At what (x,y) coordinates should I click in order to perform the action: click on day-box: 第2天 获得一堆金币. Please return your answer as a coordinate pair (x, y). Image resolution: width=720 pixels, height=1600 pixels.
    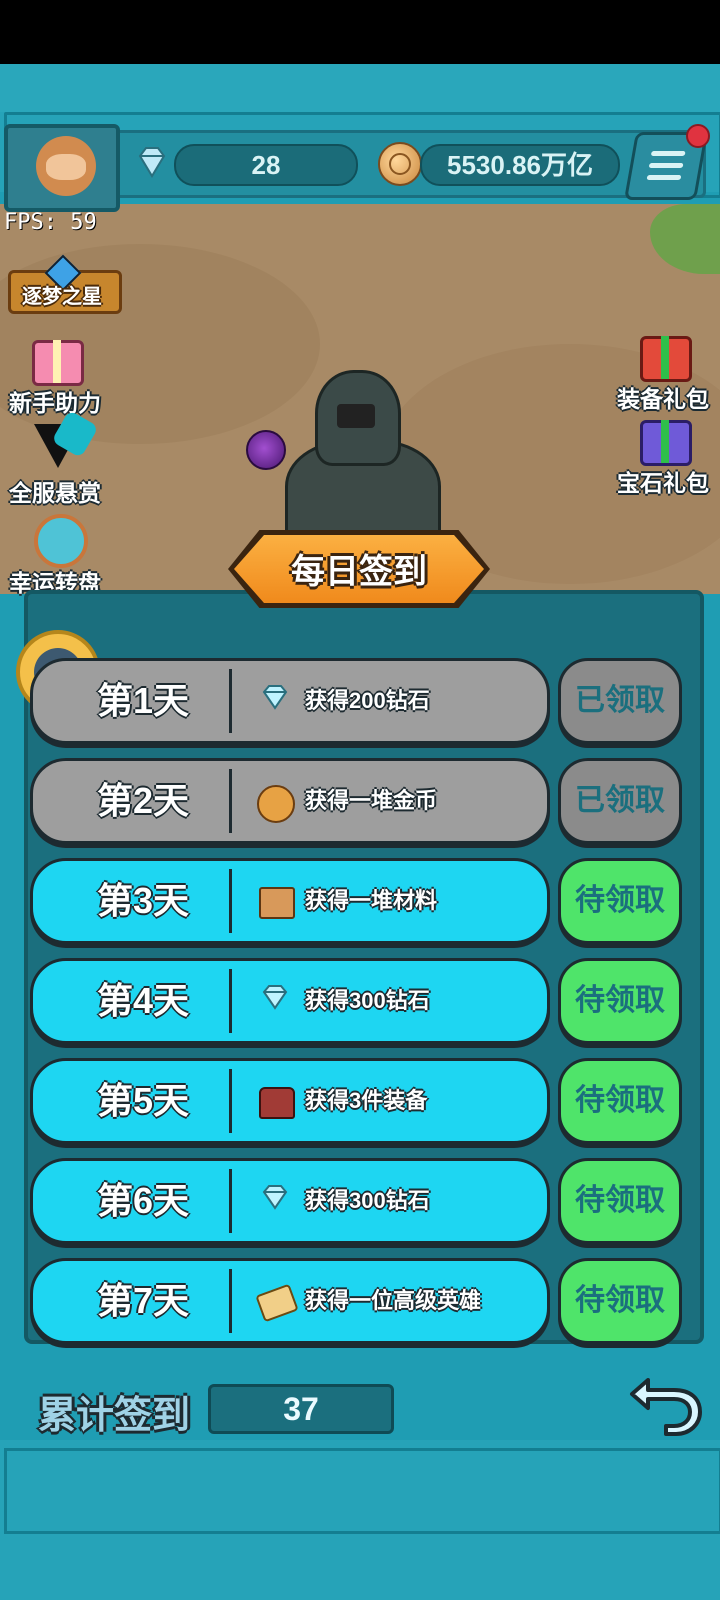
    Looking at the image, I should click on (290, 801).